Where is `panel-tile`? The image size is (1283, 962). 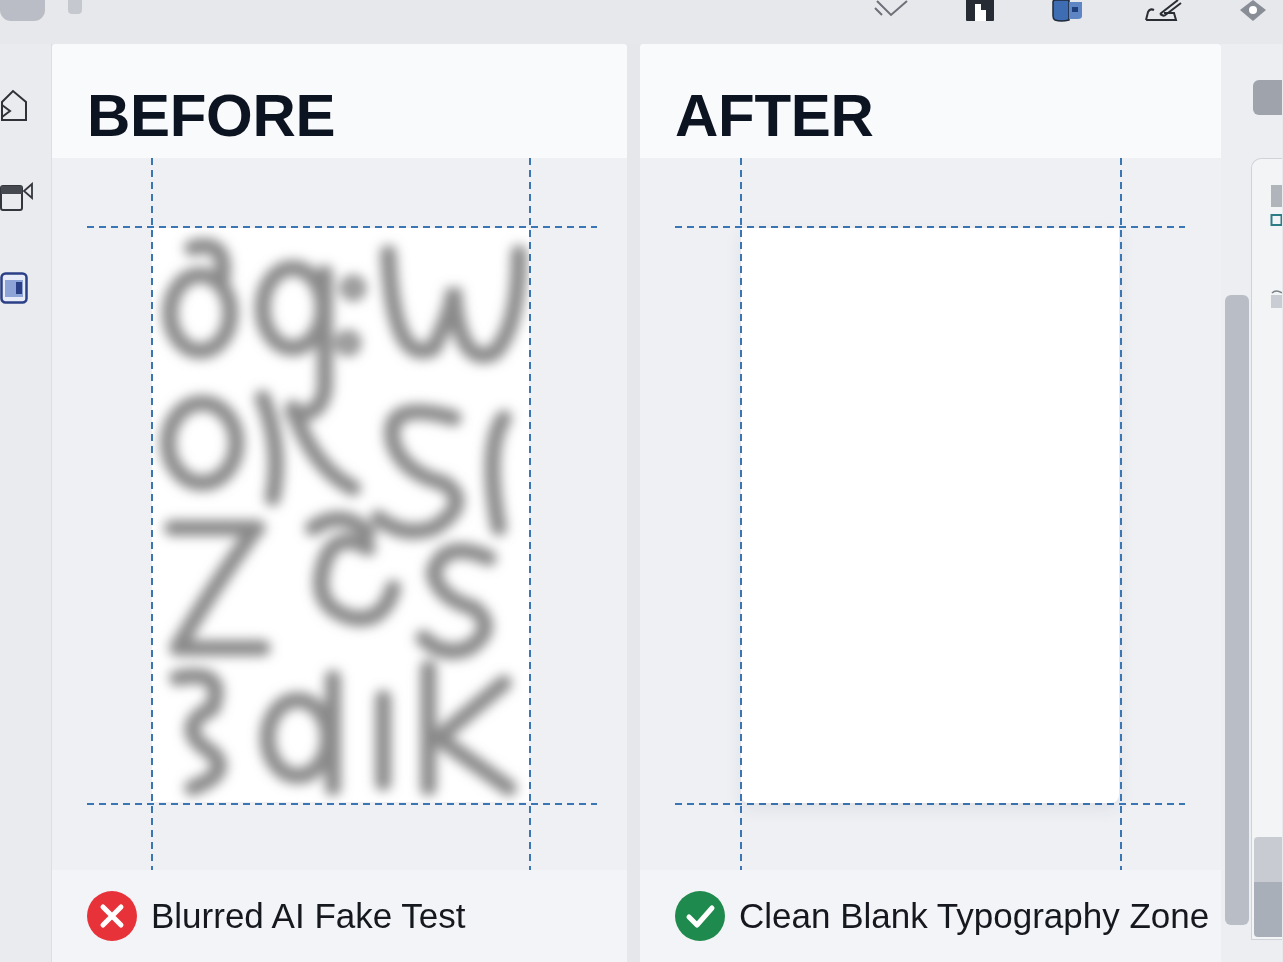
panel-tile is located at coordinates (1268, 909).